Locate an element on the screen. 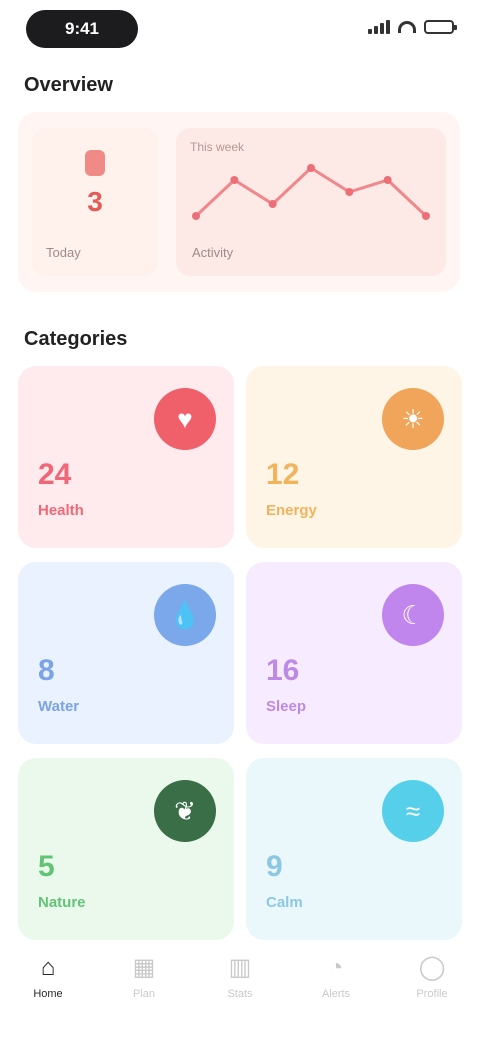 This screenshot has height=1040, width=480. category-label: Sleep is located at coordinates (286, 706).